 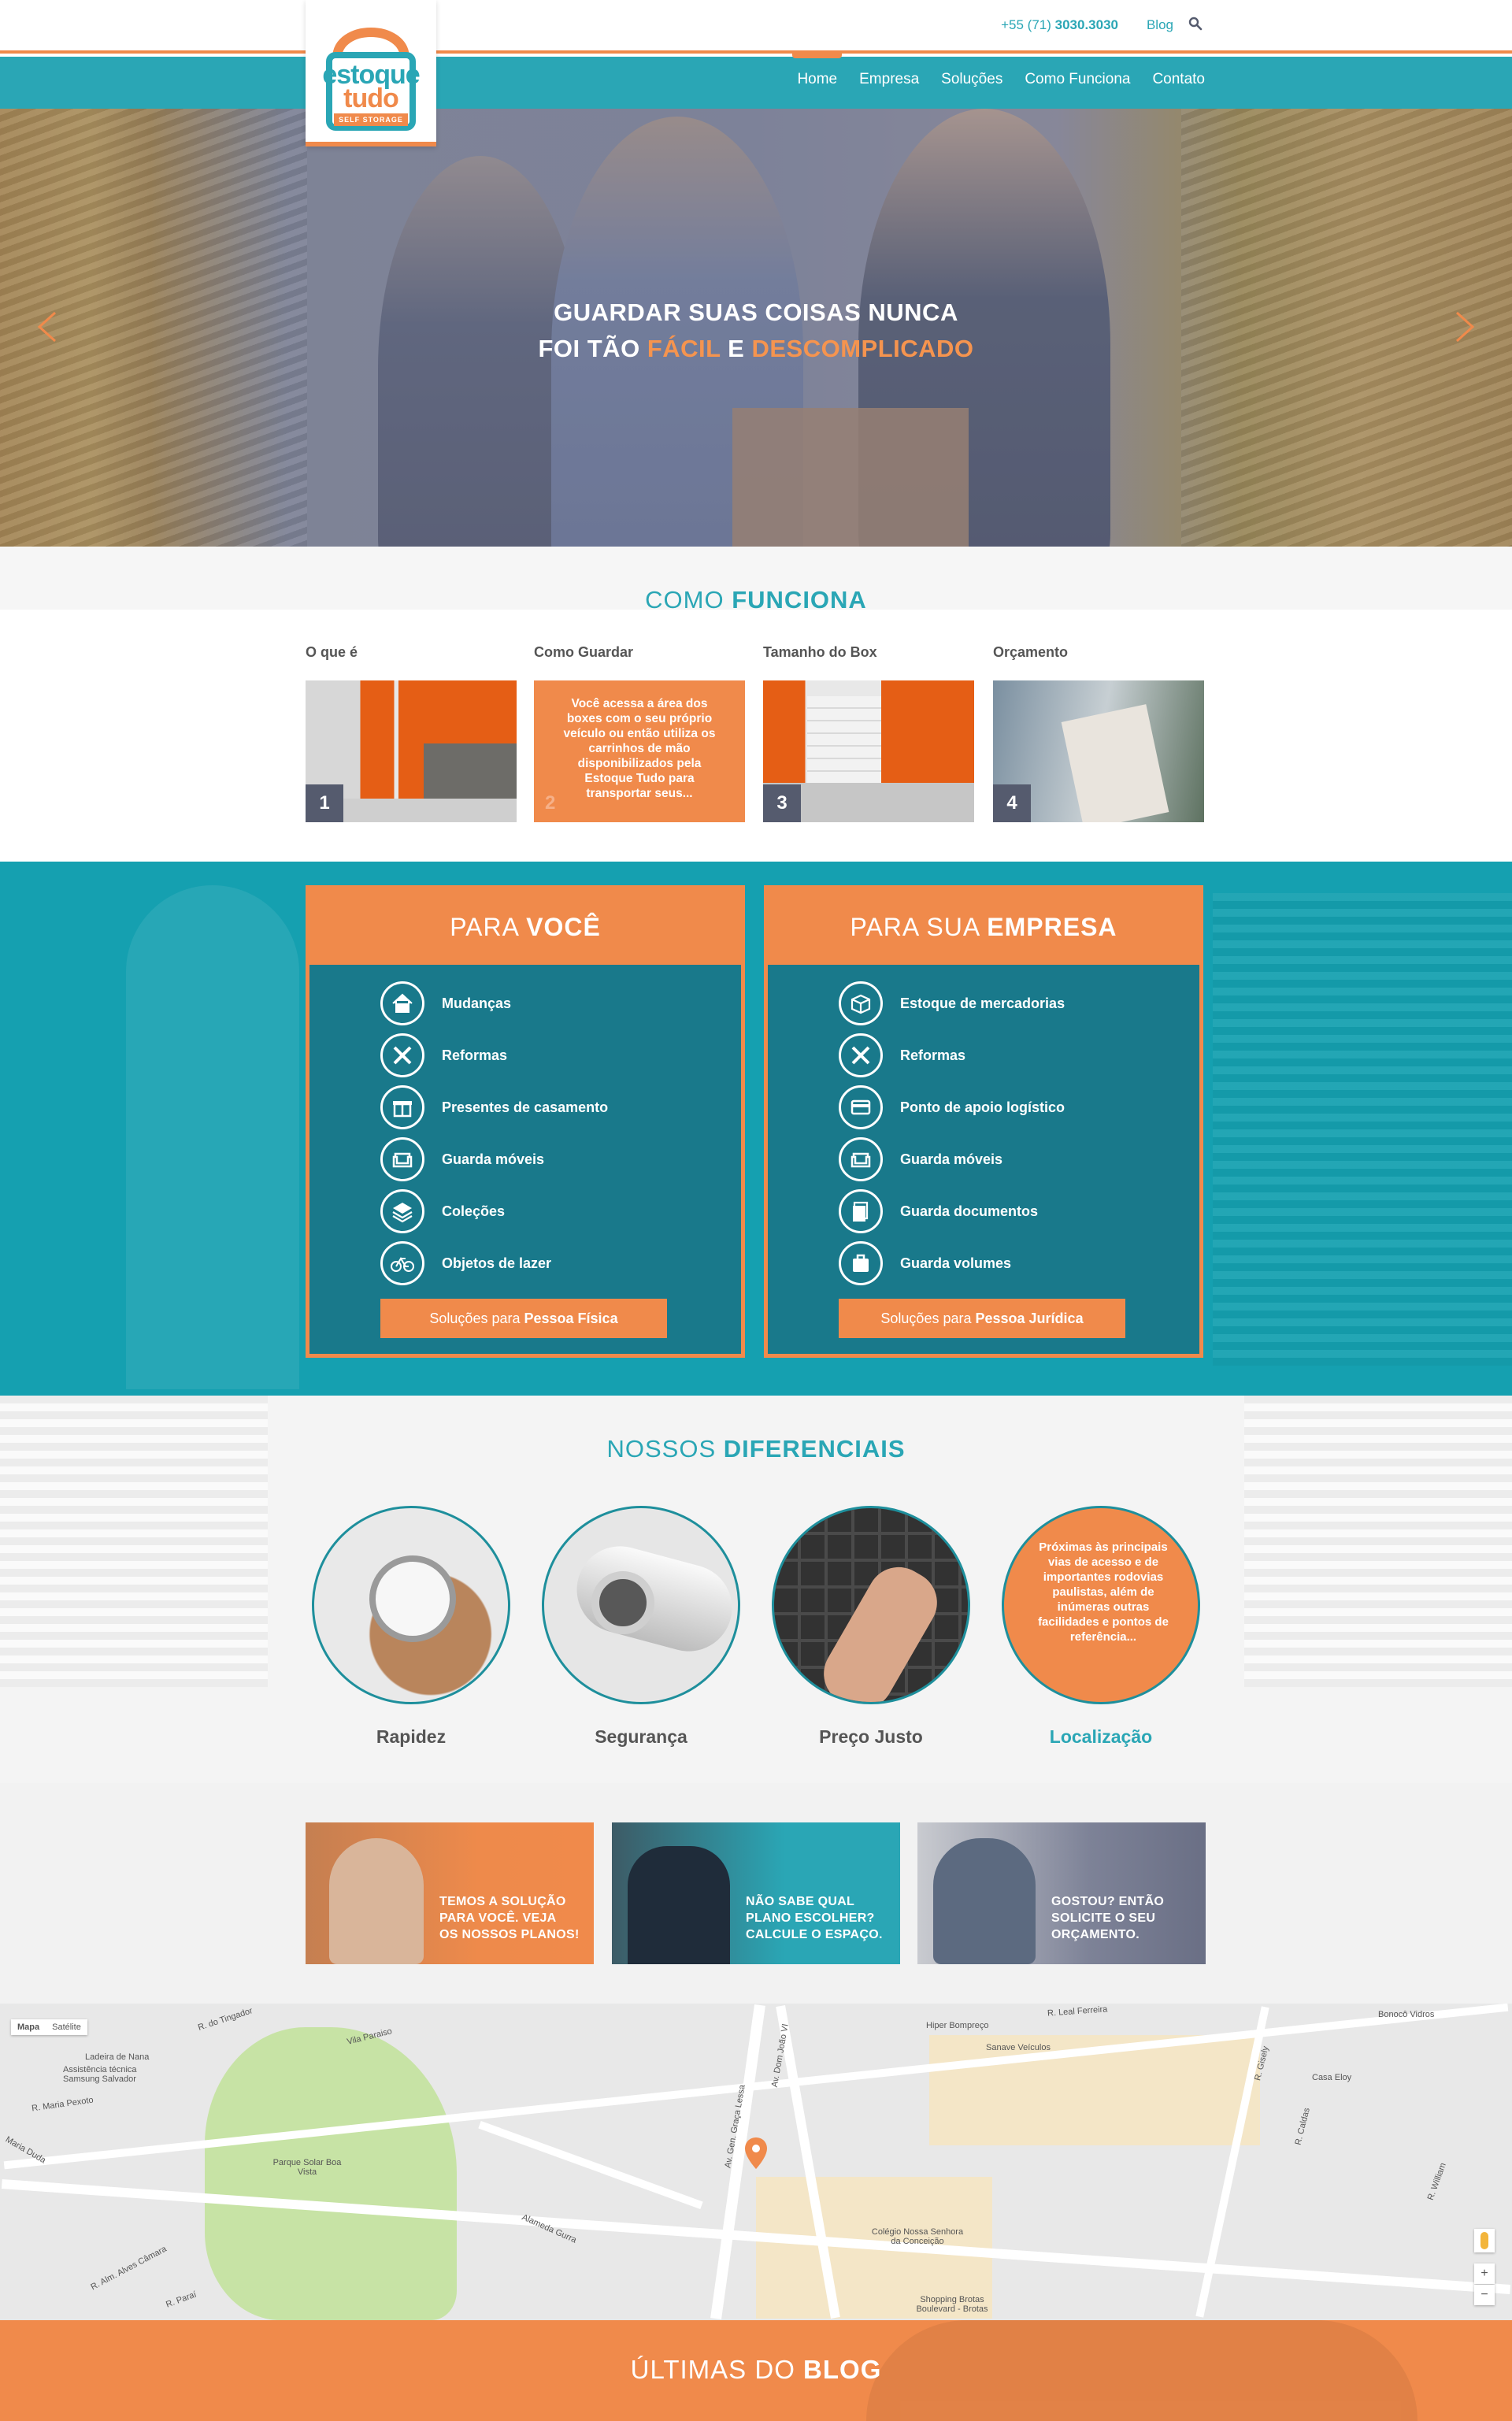 What do you see at coordinates (684, 600) in the screenshot?
I see `how-it-works-title-light: COMO` at bounding box center [684, 600].